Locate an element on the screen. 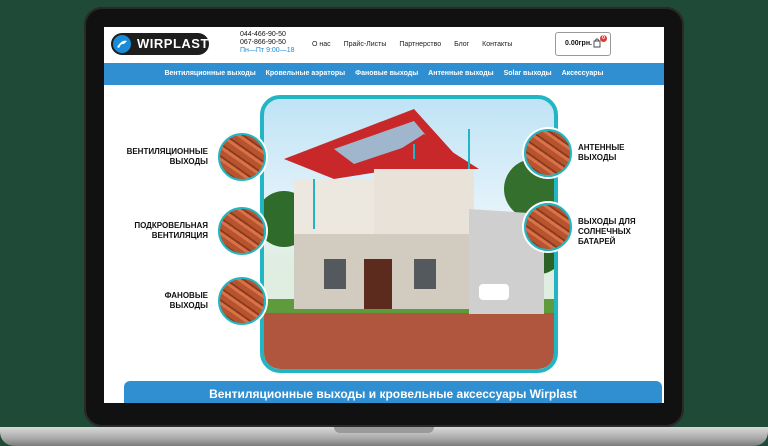  category-accessories: Аксессуары is located at coordinates (583, 73).